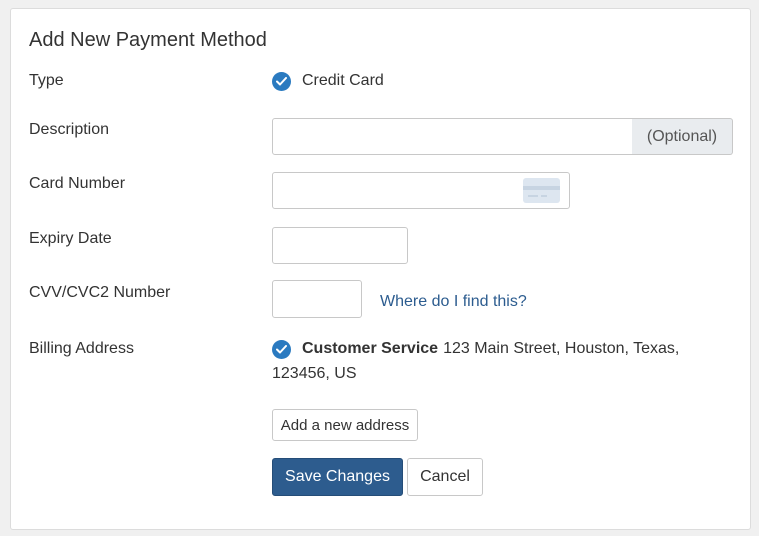 The image size is (759, 536). Describe the element at coordinates (343, 80) in the screenshot. I see `type-value: Credit Card` at that location.